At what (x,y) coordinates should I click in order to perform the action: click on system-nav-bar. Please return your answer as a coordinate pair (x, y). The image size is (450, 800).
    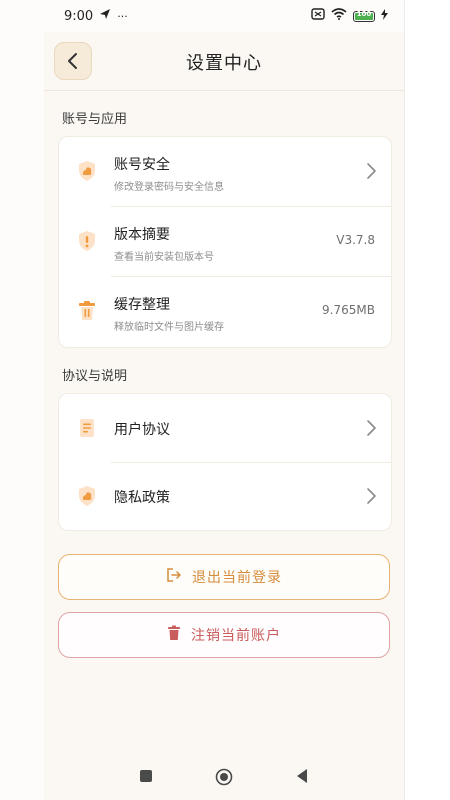
    Looking at the image, I should click on (202, 778).